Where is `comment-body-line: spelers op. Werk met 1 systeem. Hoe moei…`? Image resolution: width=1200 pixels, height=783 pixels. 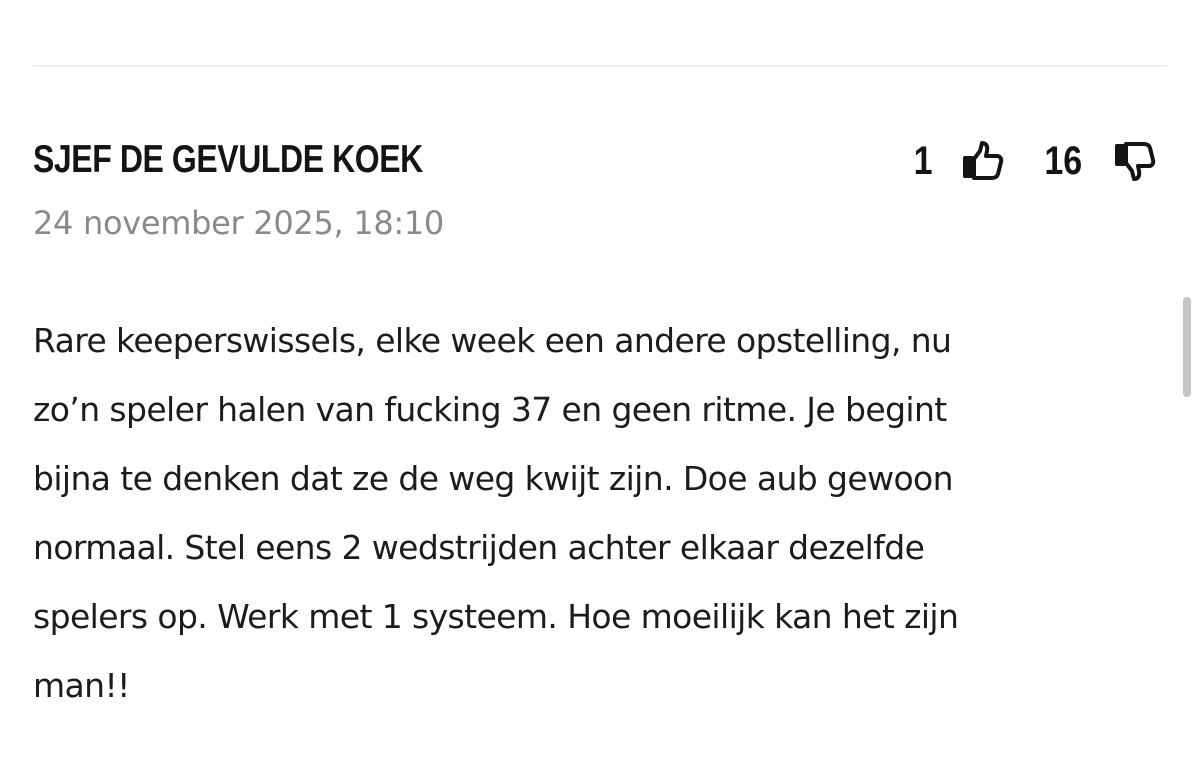
comment-body-line: spelers op. Werk met 1 systeem. Hoe moei… is located at coordinates (496, 616).